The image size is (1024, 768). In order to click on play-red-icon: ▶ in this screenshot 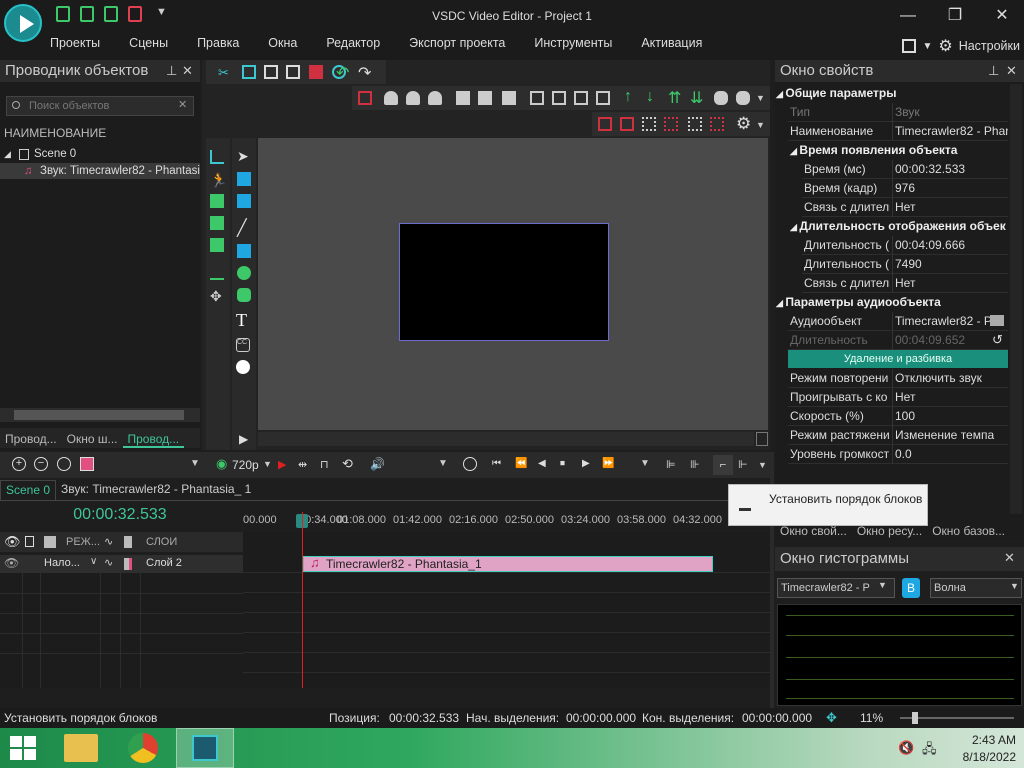, I will do `click(285, 465)`.